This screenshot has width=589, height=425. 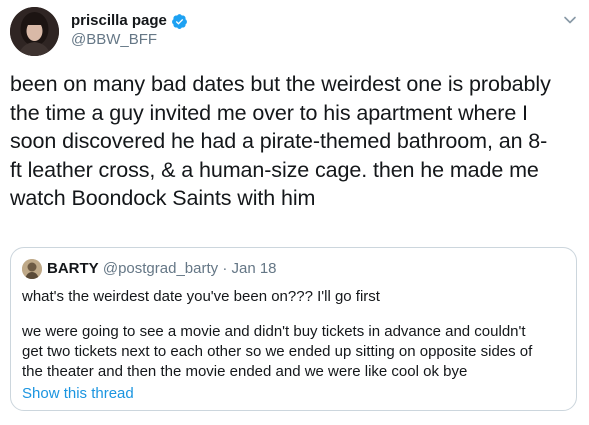 What do you see at coordinates (114, 40) in the screenshot?
I see `author-handle: @BBW_BFF` at bounding box center [114, 40].